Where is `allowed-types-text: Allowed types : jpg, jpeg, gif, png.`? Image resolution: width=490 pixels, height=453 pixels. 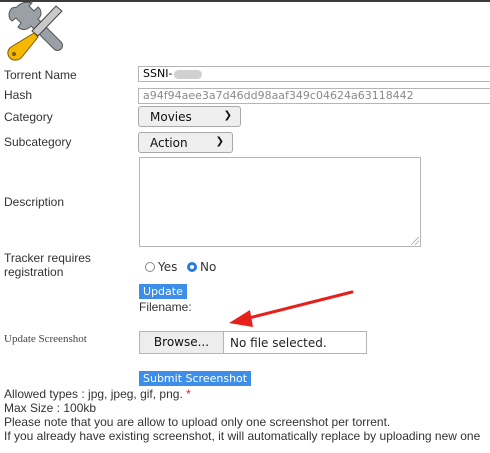
allowed-types-text: Allowed types : jpg, jpeg, gif, png. is located at coordinates (93, 394).